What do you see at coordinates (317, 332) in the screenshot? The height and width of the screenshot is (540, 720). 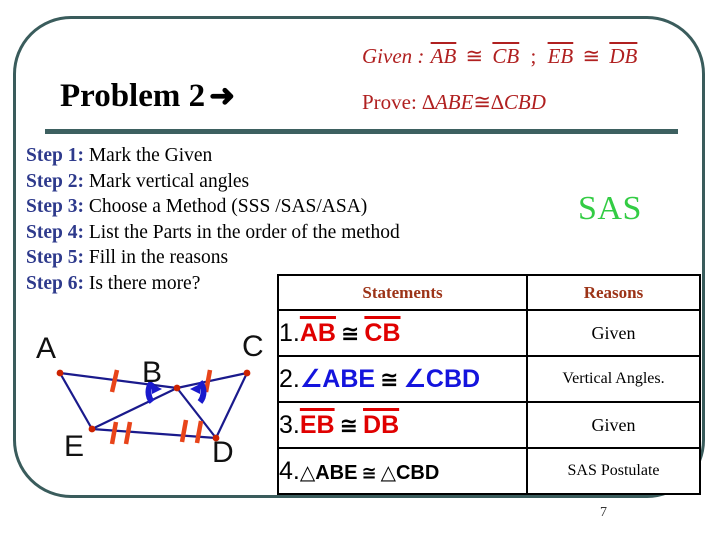 I see `statement-left-1: AB` at bounding box center [317, 332].